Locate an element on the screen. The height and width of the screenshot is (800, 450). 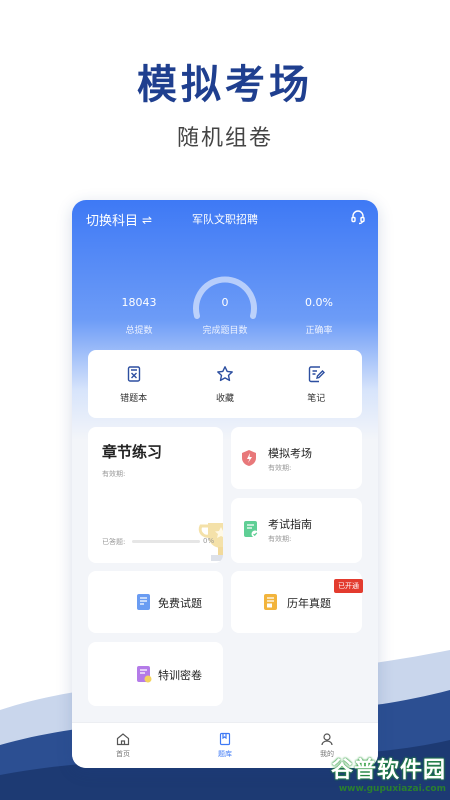
mock-exam-label: 模拟考场 is located at coordinates (290, 453).